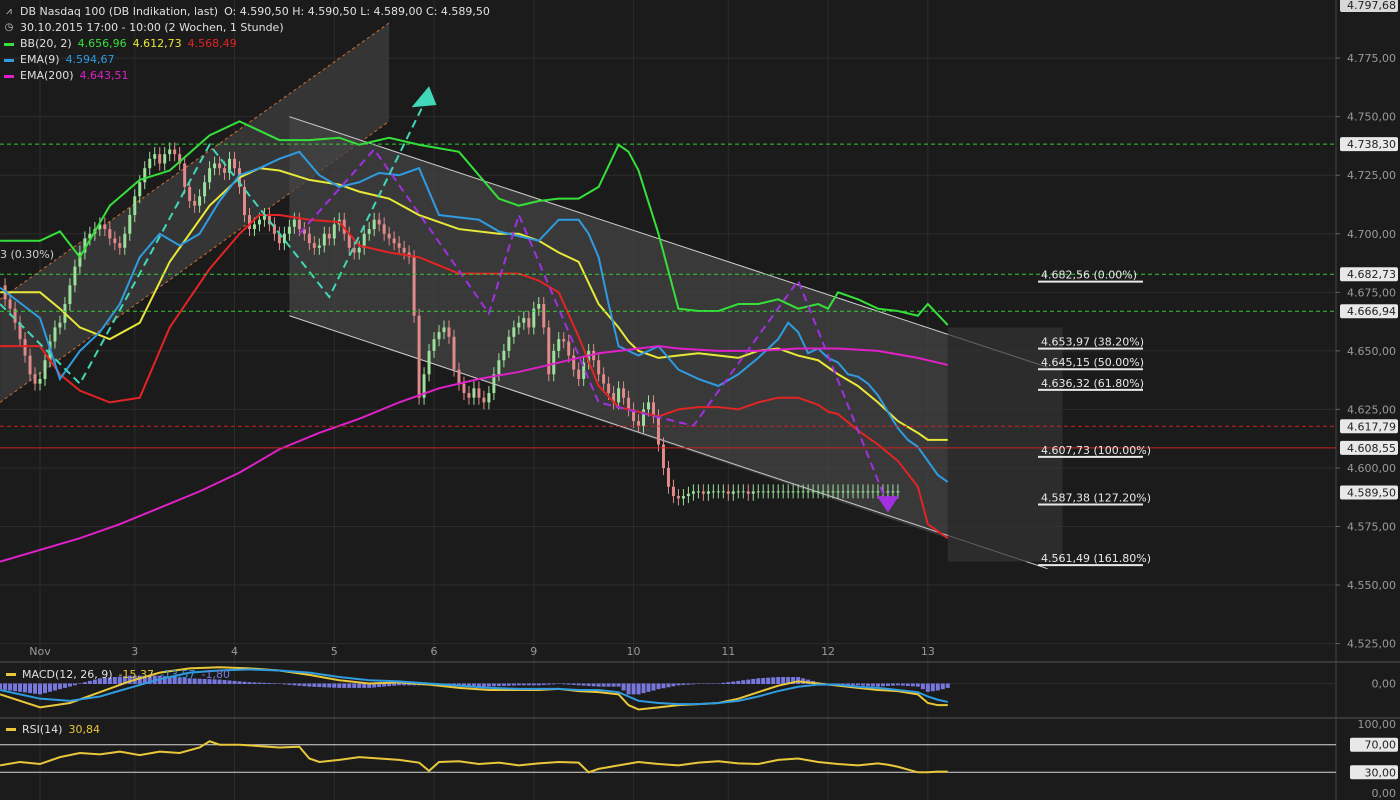 This screenshot has height=800, width=1400. What do you see at coordinates (1371, 144) in the screenshot?
I see `level-value-label: 4.738,30` at bounding box center [1371, 144].